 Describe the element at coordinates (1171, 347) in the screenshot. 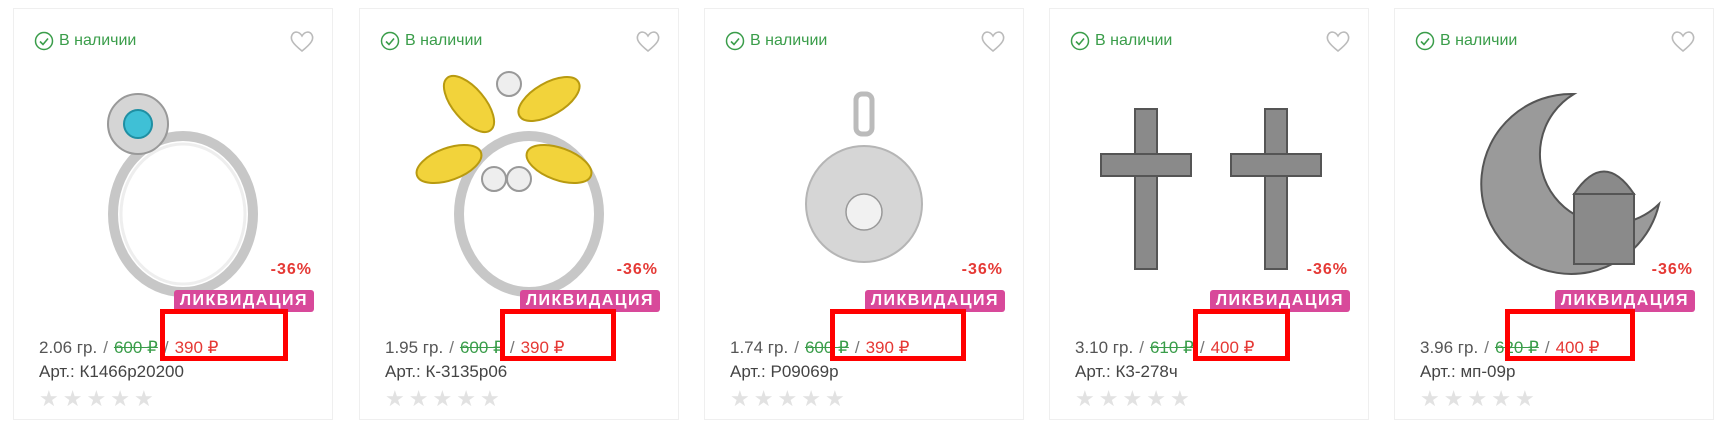

I see `old-price: 610 ₽` at that location.